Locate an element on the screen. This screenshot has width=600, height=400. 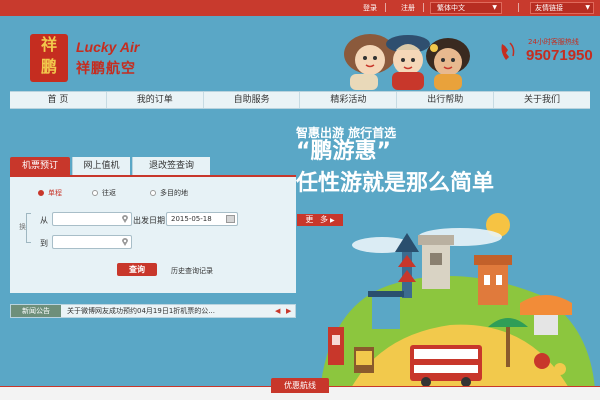
language-select: 繁体中文 ▼ is located at coordinates (466, 8).